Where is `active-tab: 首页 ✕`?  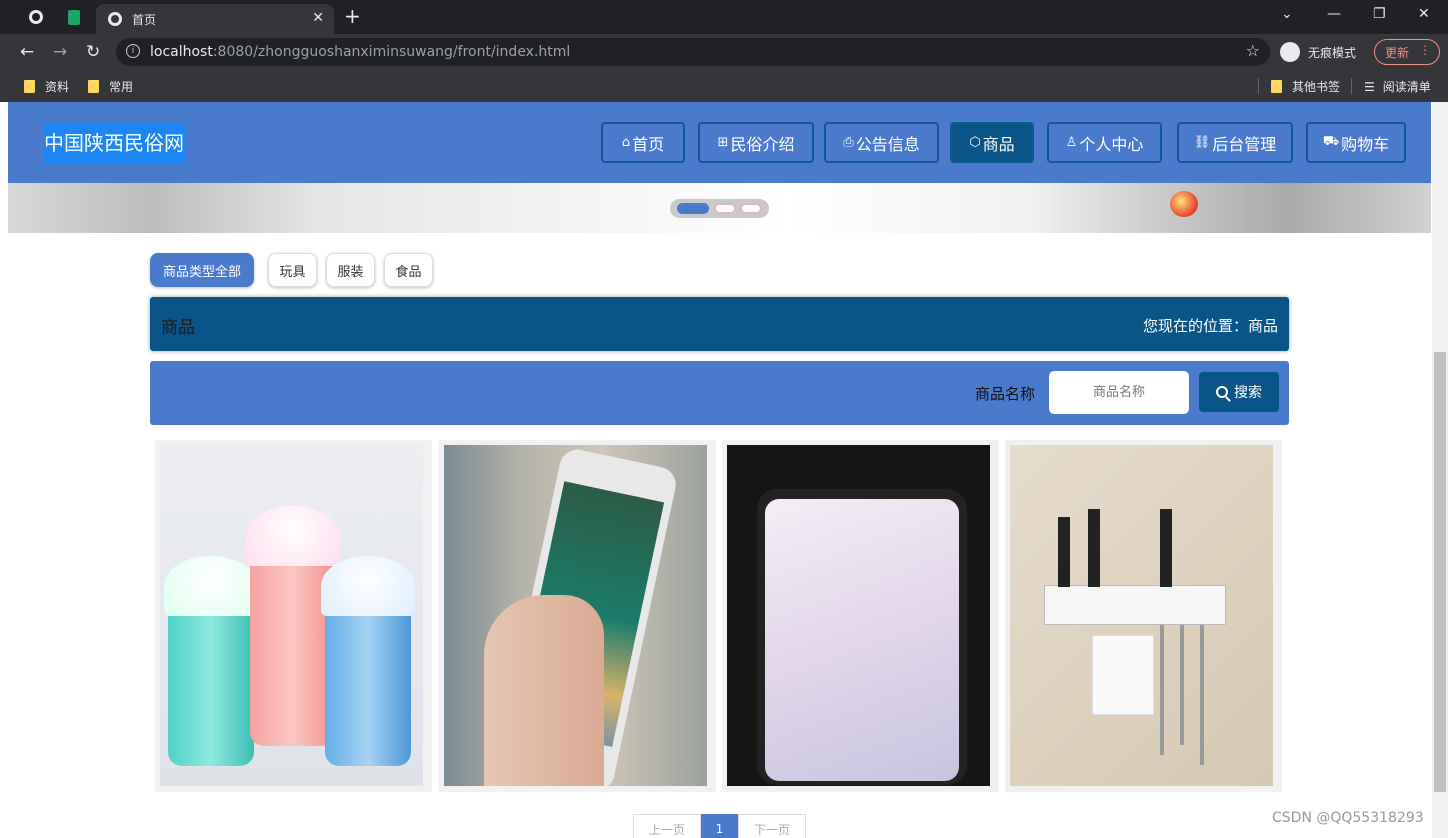
active-tab: 首页 ✕ is located at coordinates (215, 19).